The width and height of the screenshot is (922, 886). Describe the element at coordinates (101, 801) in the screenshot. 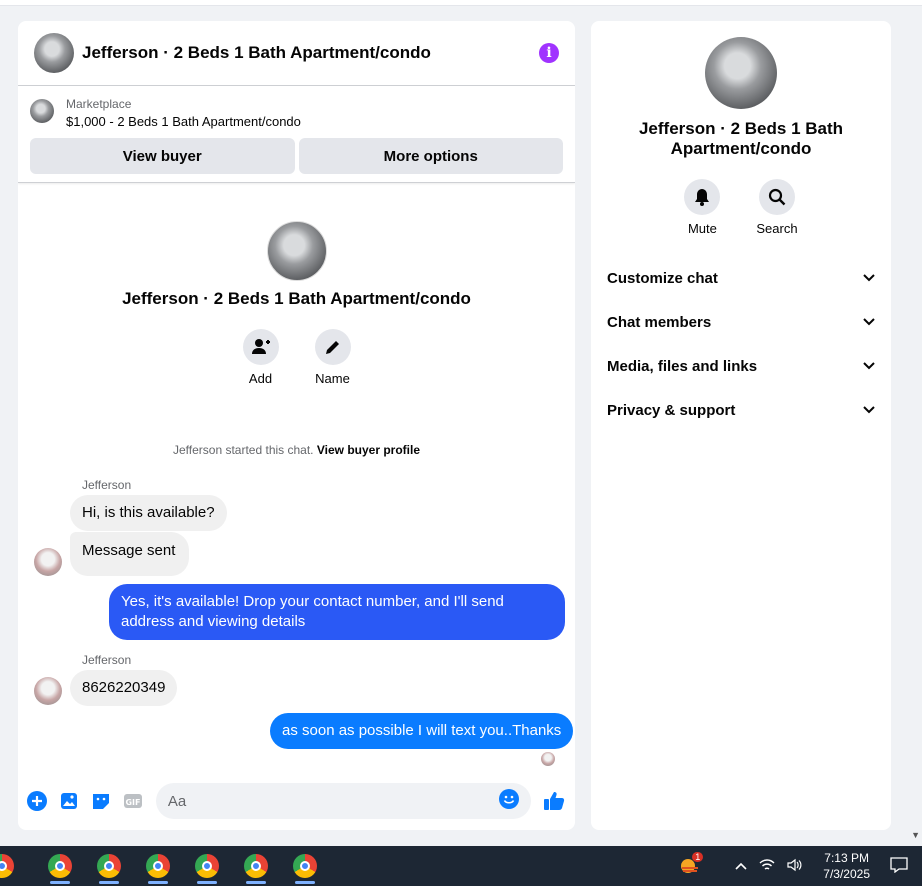

I see `sticker-icon` at that location.